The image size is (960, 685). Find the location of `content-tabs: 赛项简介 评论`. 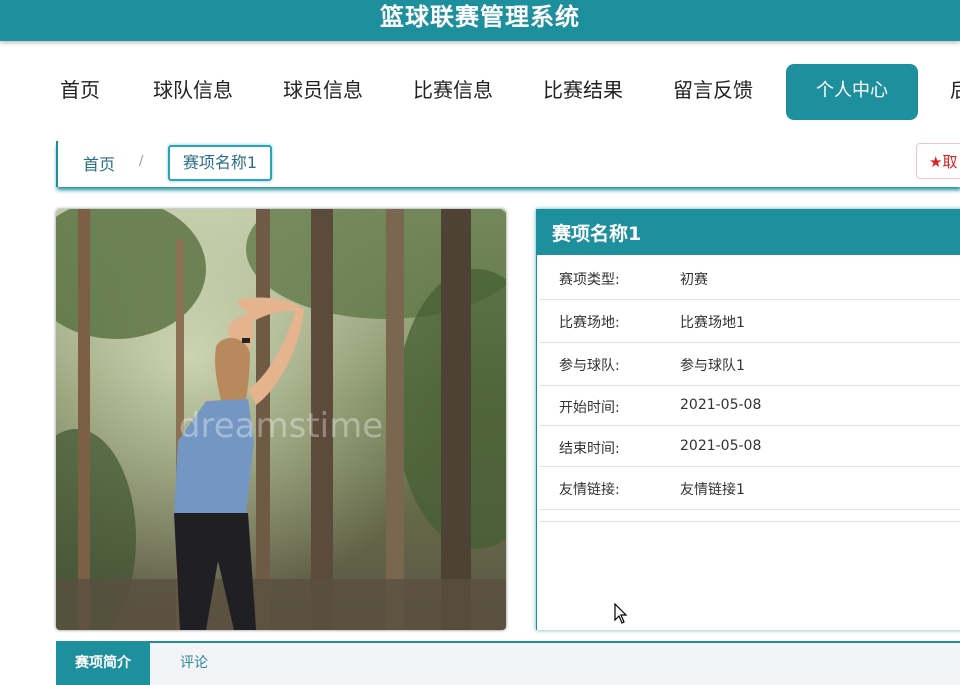

content-tabs: 赛项简介 评论 is located at coordinates (508, 663).